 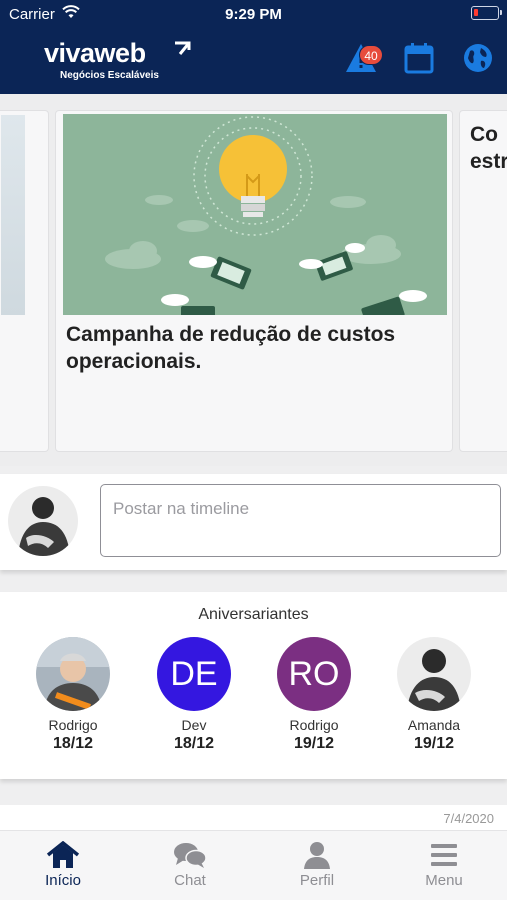 I want to click on tab-bar: Início Chat Perfil Menu, so click(x=253, y=865).